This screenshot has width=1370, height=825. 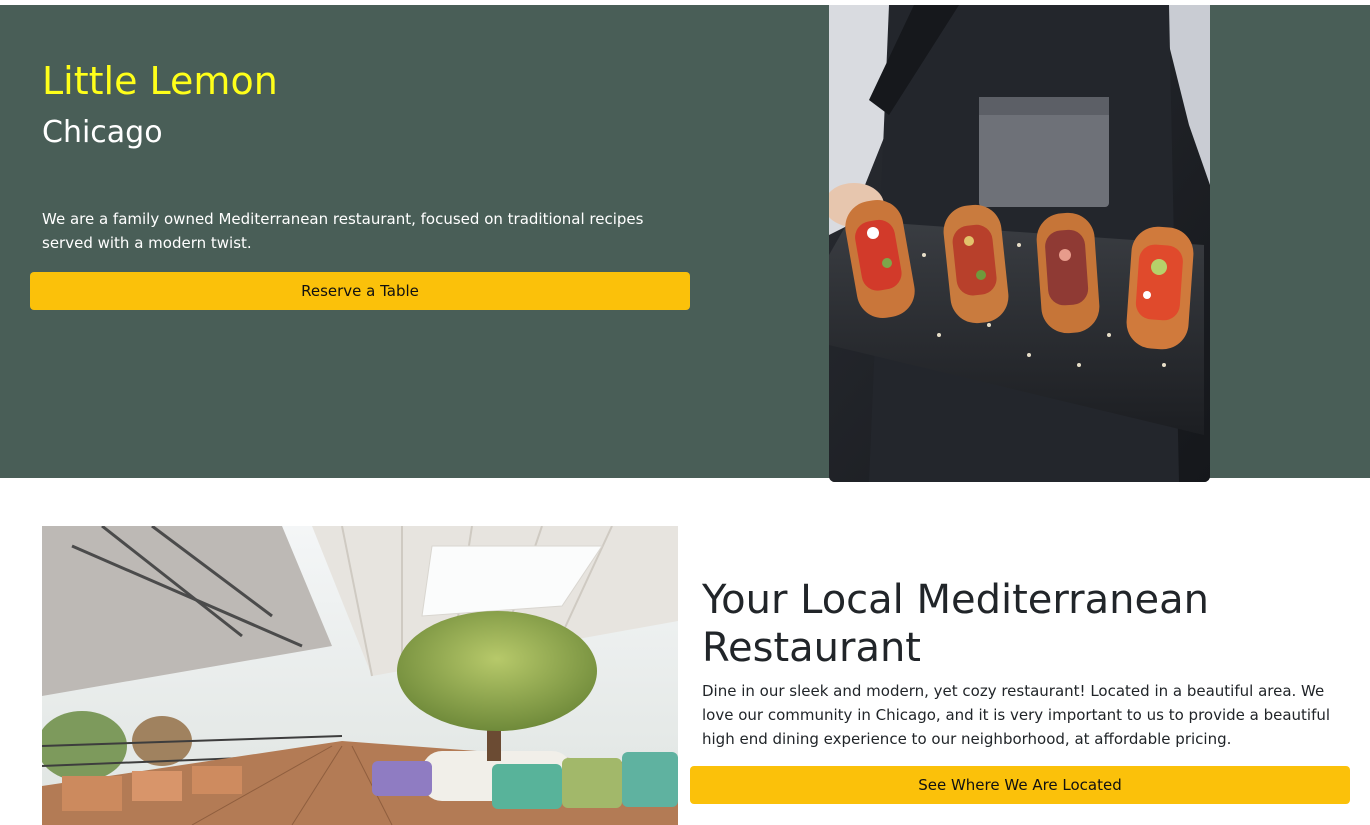 What do you see at coordinates (160, 81) in the screenshot?
I see `restaurant-name: Little Lemon` at bounding box center [160, 81].